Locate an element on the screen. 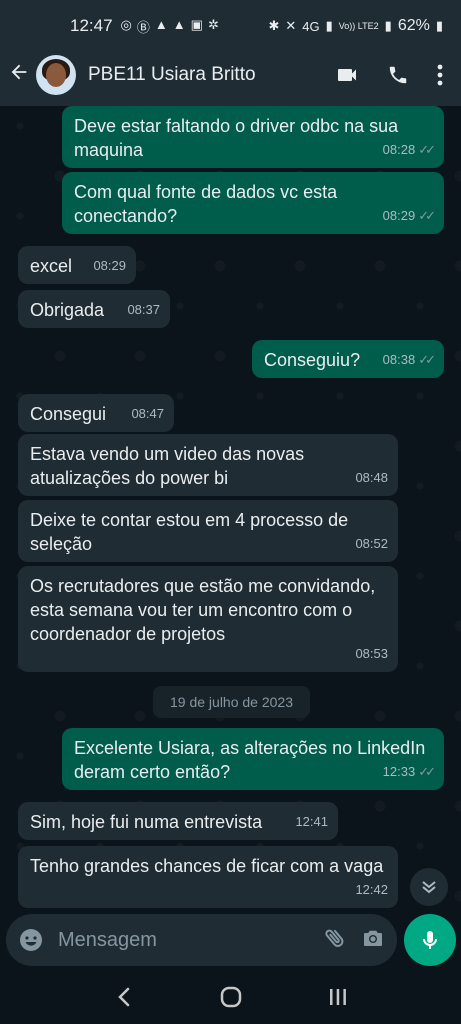  message-bubble: Obrigada 08:37 is located at coordinates (94, 309).